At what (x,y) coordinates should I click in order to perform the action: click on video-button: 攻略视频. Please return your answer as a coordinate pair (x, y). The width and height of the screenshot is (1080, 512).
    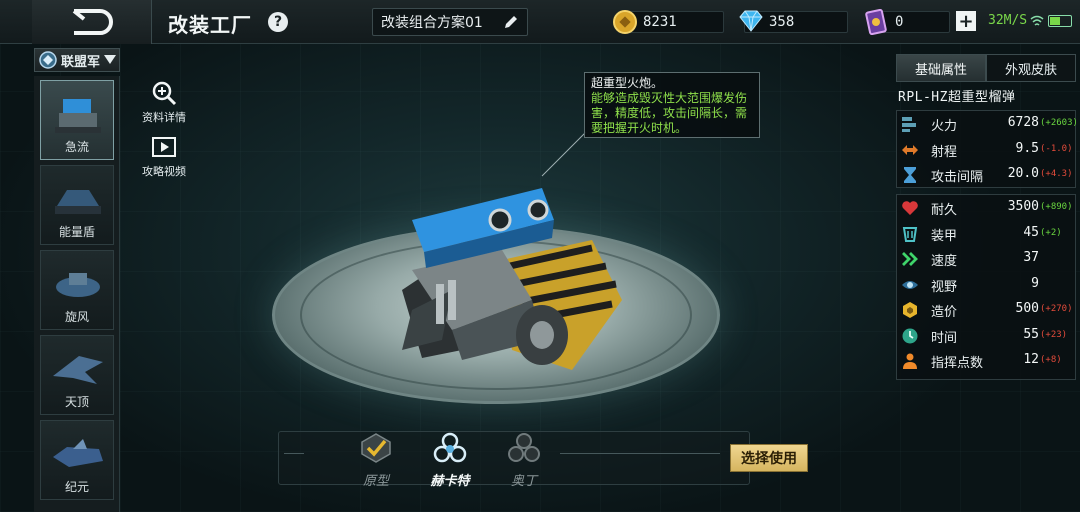
    Looking at the image, I should click on (164, 157).